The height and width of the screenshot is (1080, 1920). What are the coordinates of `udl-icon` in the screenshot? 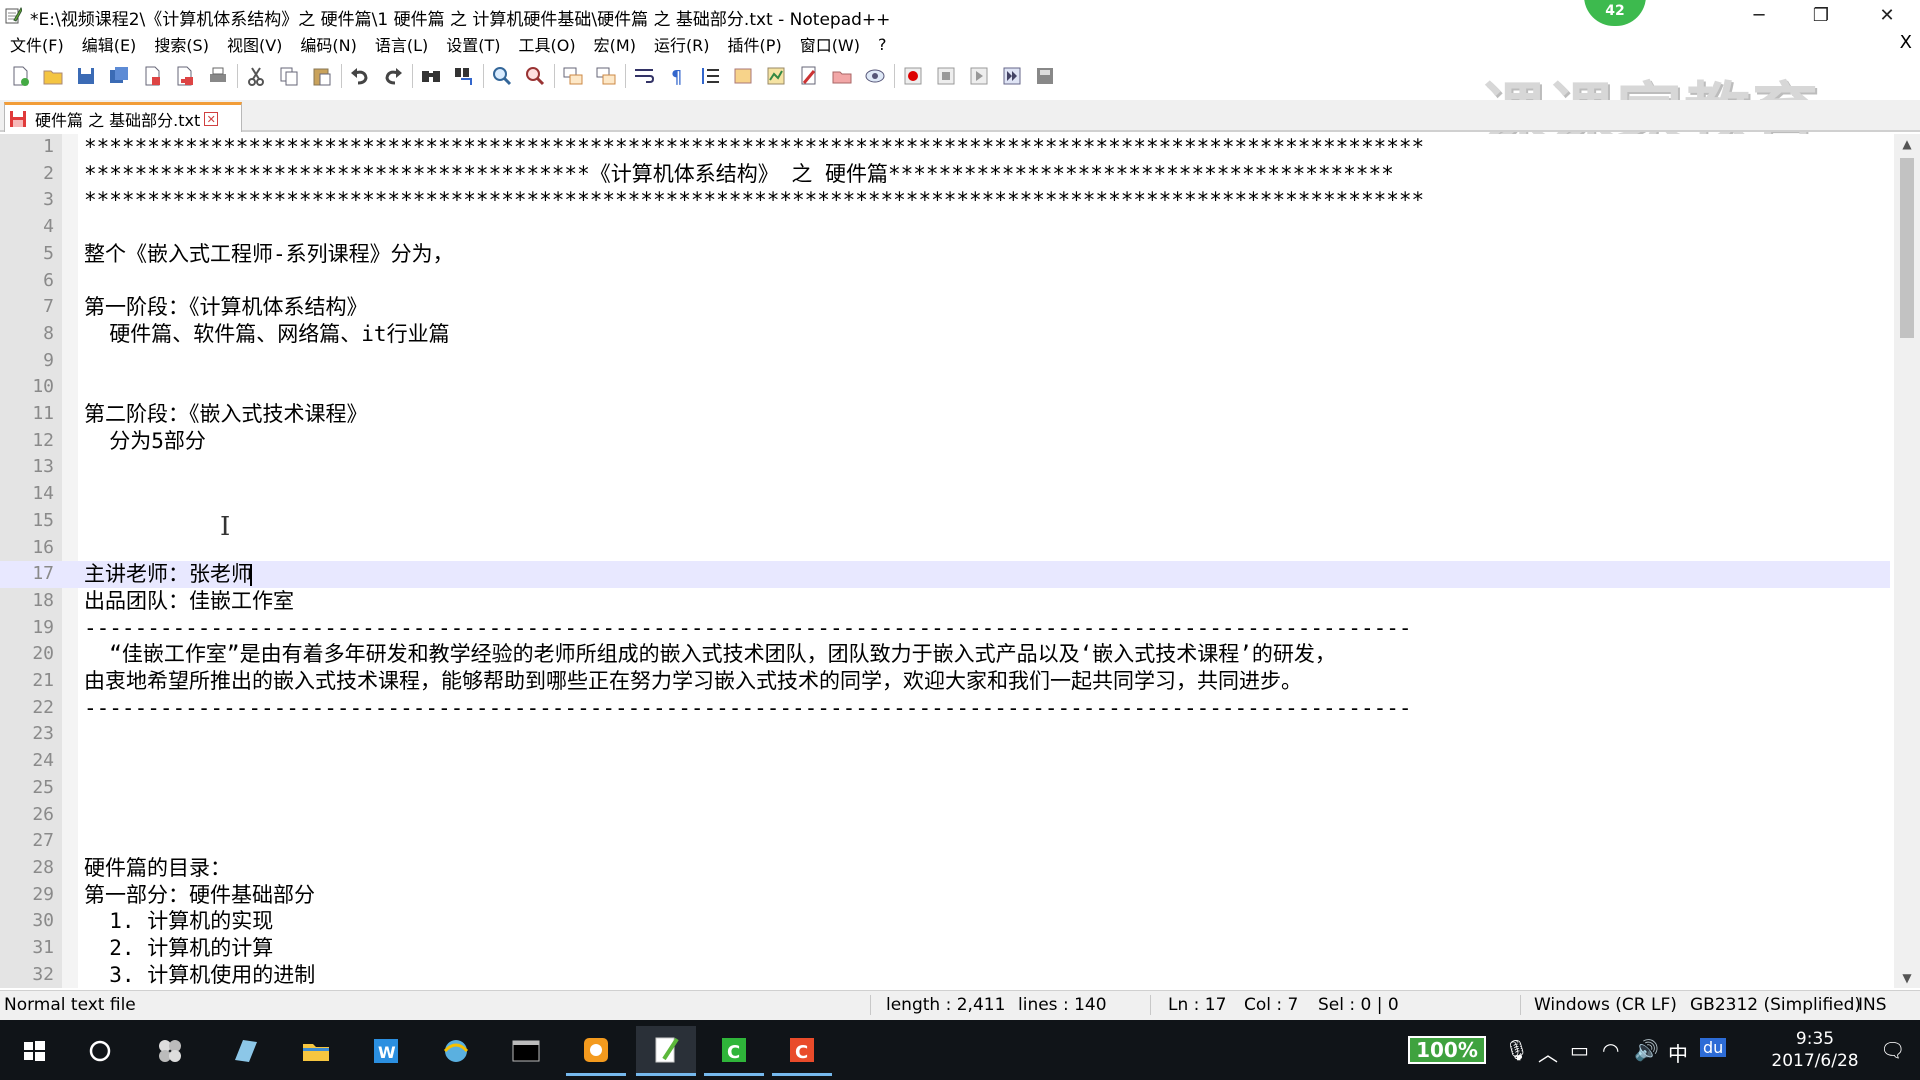 It's located at (743, 76).